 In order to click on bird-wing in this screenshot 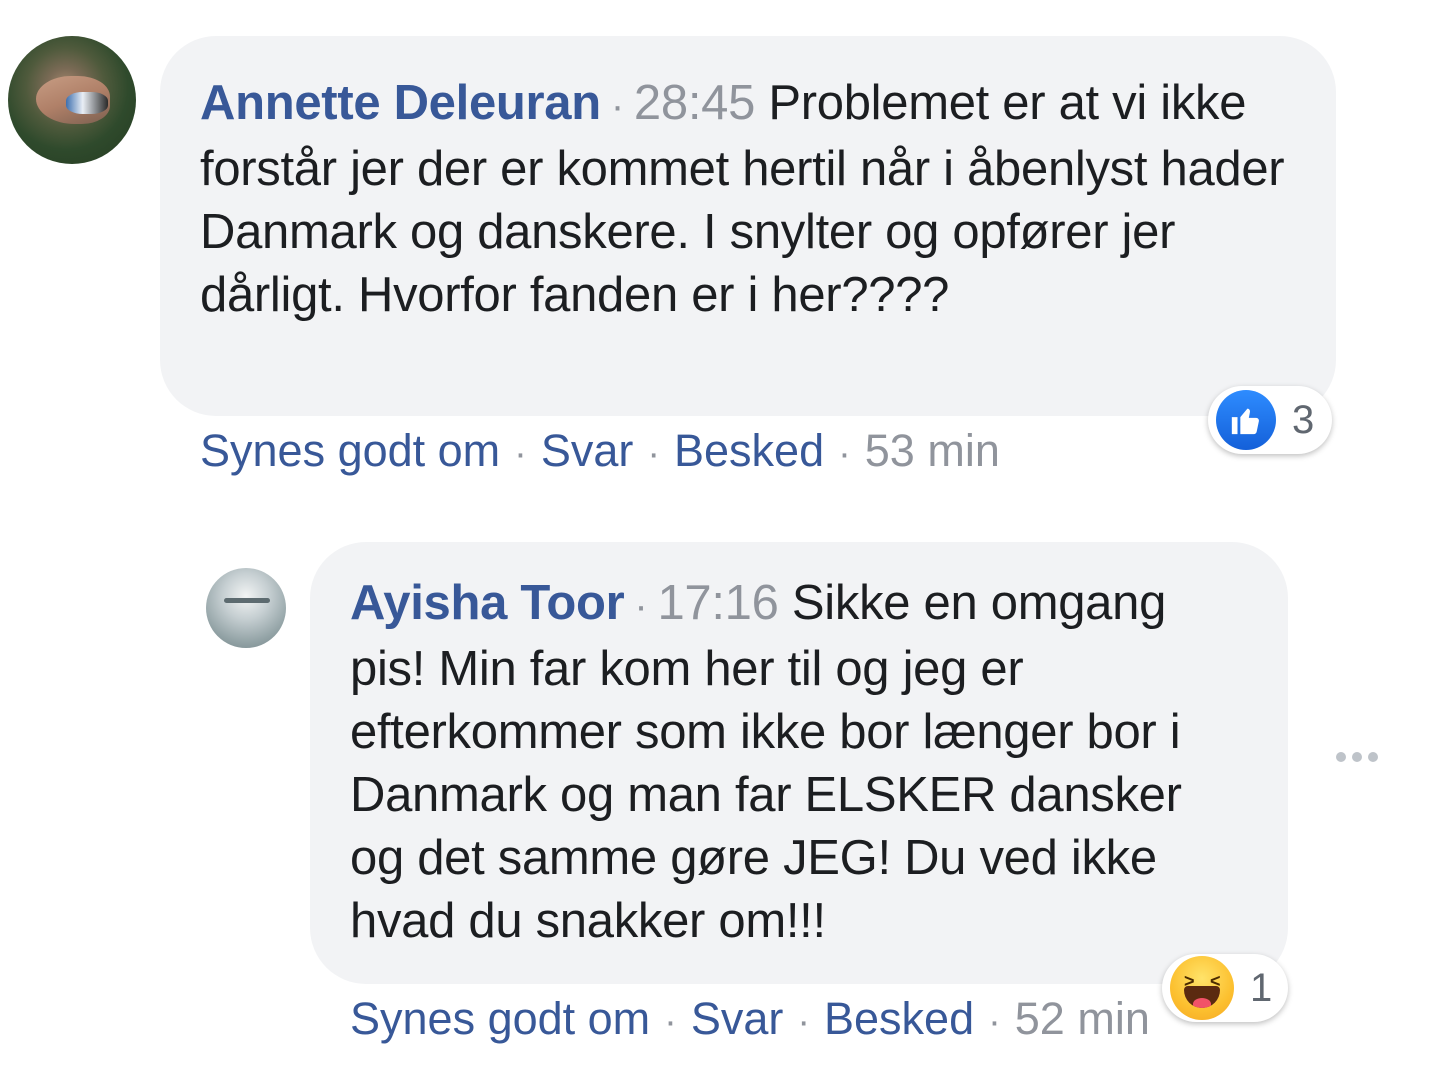, I will do `click(87, 103)`.